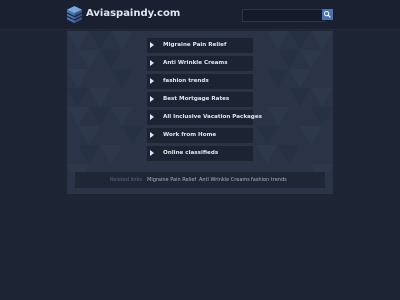 The width and height of the screenshot is (400, 300). I want to click on link-item: Best Mortgage Rates, so click(200, 99).